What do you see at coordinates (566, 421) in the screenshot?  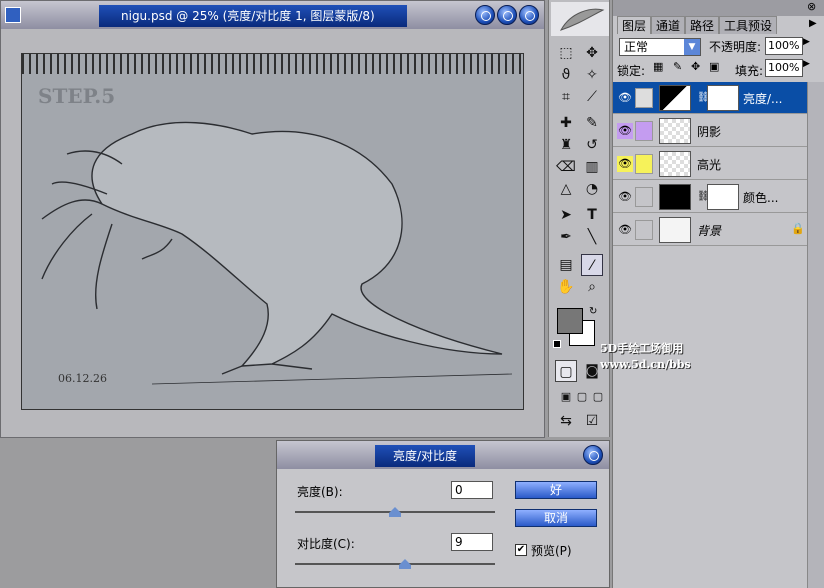 I see `jump-to-imageready-icon: ⇆` at bounding box center [566, 421].